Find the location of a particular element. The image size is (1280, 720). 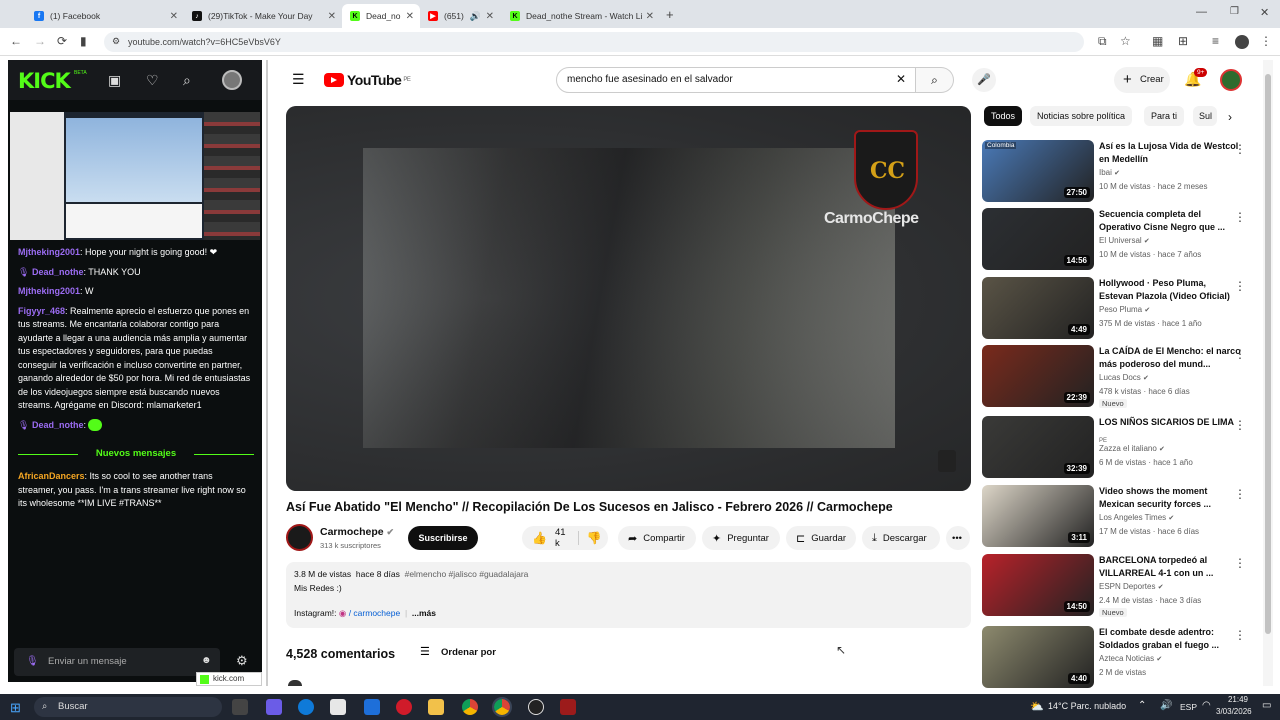

hashtags: #elmencho #jalisco #guadalajara is located at coordinates (467, 574).